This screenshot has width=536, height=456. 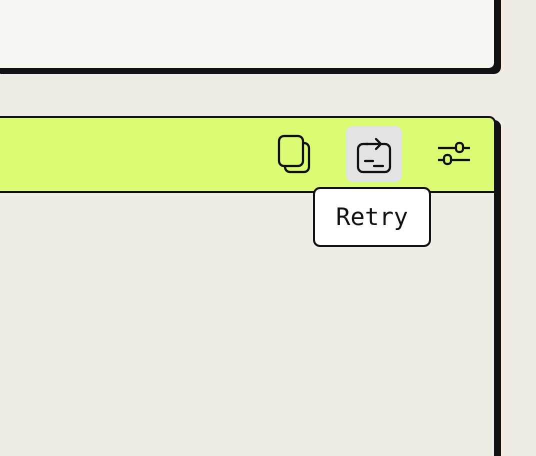 What do you see at coordinates (374, 154) in the screenshot?
I see `retry-button` at bounding box center [374, 154].